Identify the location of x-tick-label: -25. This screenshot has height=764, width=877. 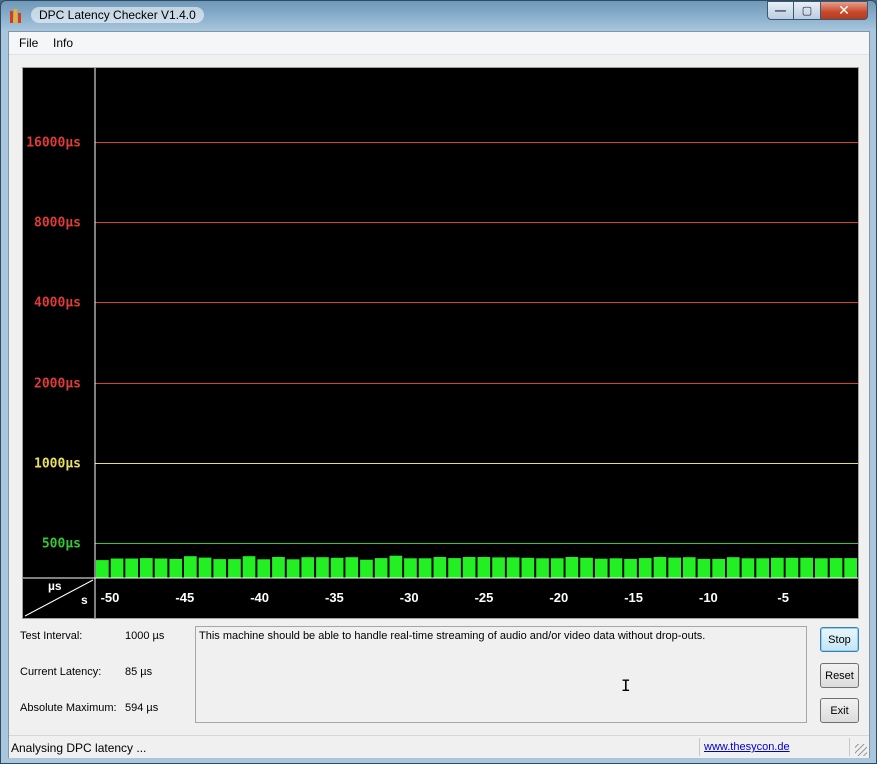
(484, 597).